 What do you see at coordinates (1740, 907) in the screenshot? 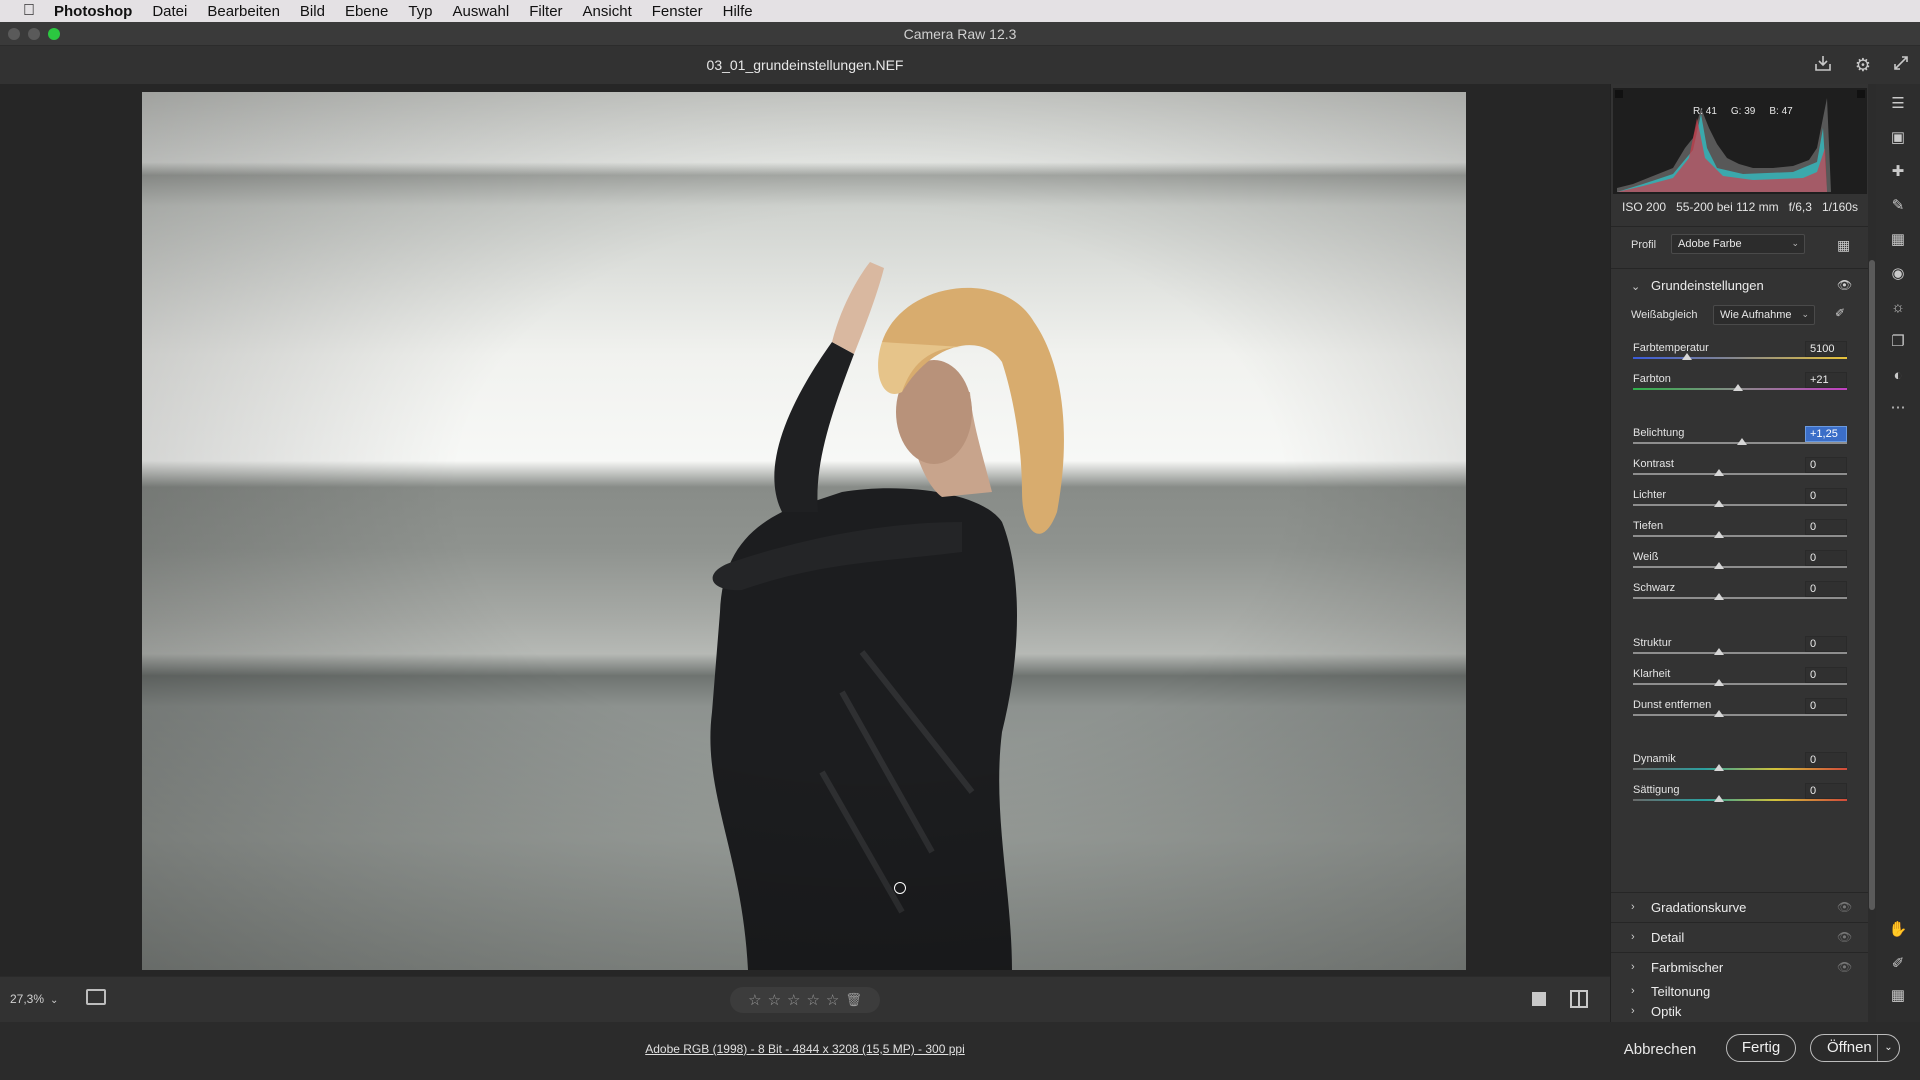
I see `section-curve: › Gradationskurve 👁` at bounding box center [1740, 907].